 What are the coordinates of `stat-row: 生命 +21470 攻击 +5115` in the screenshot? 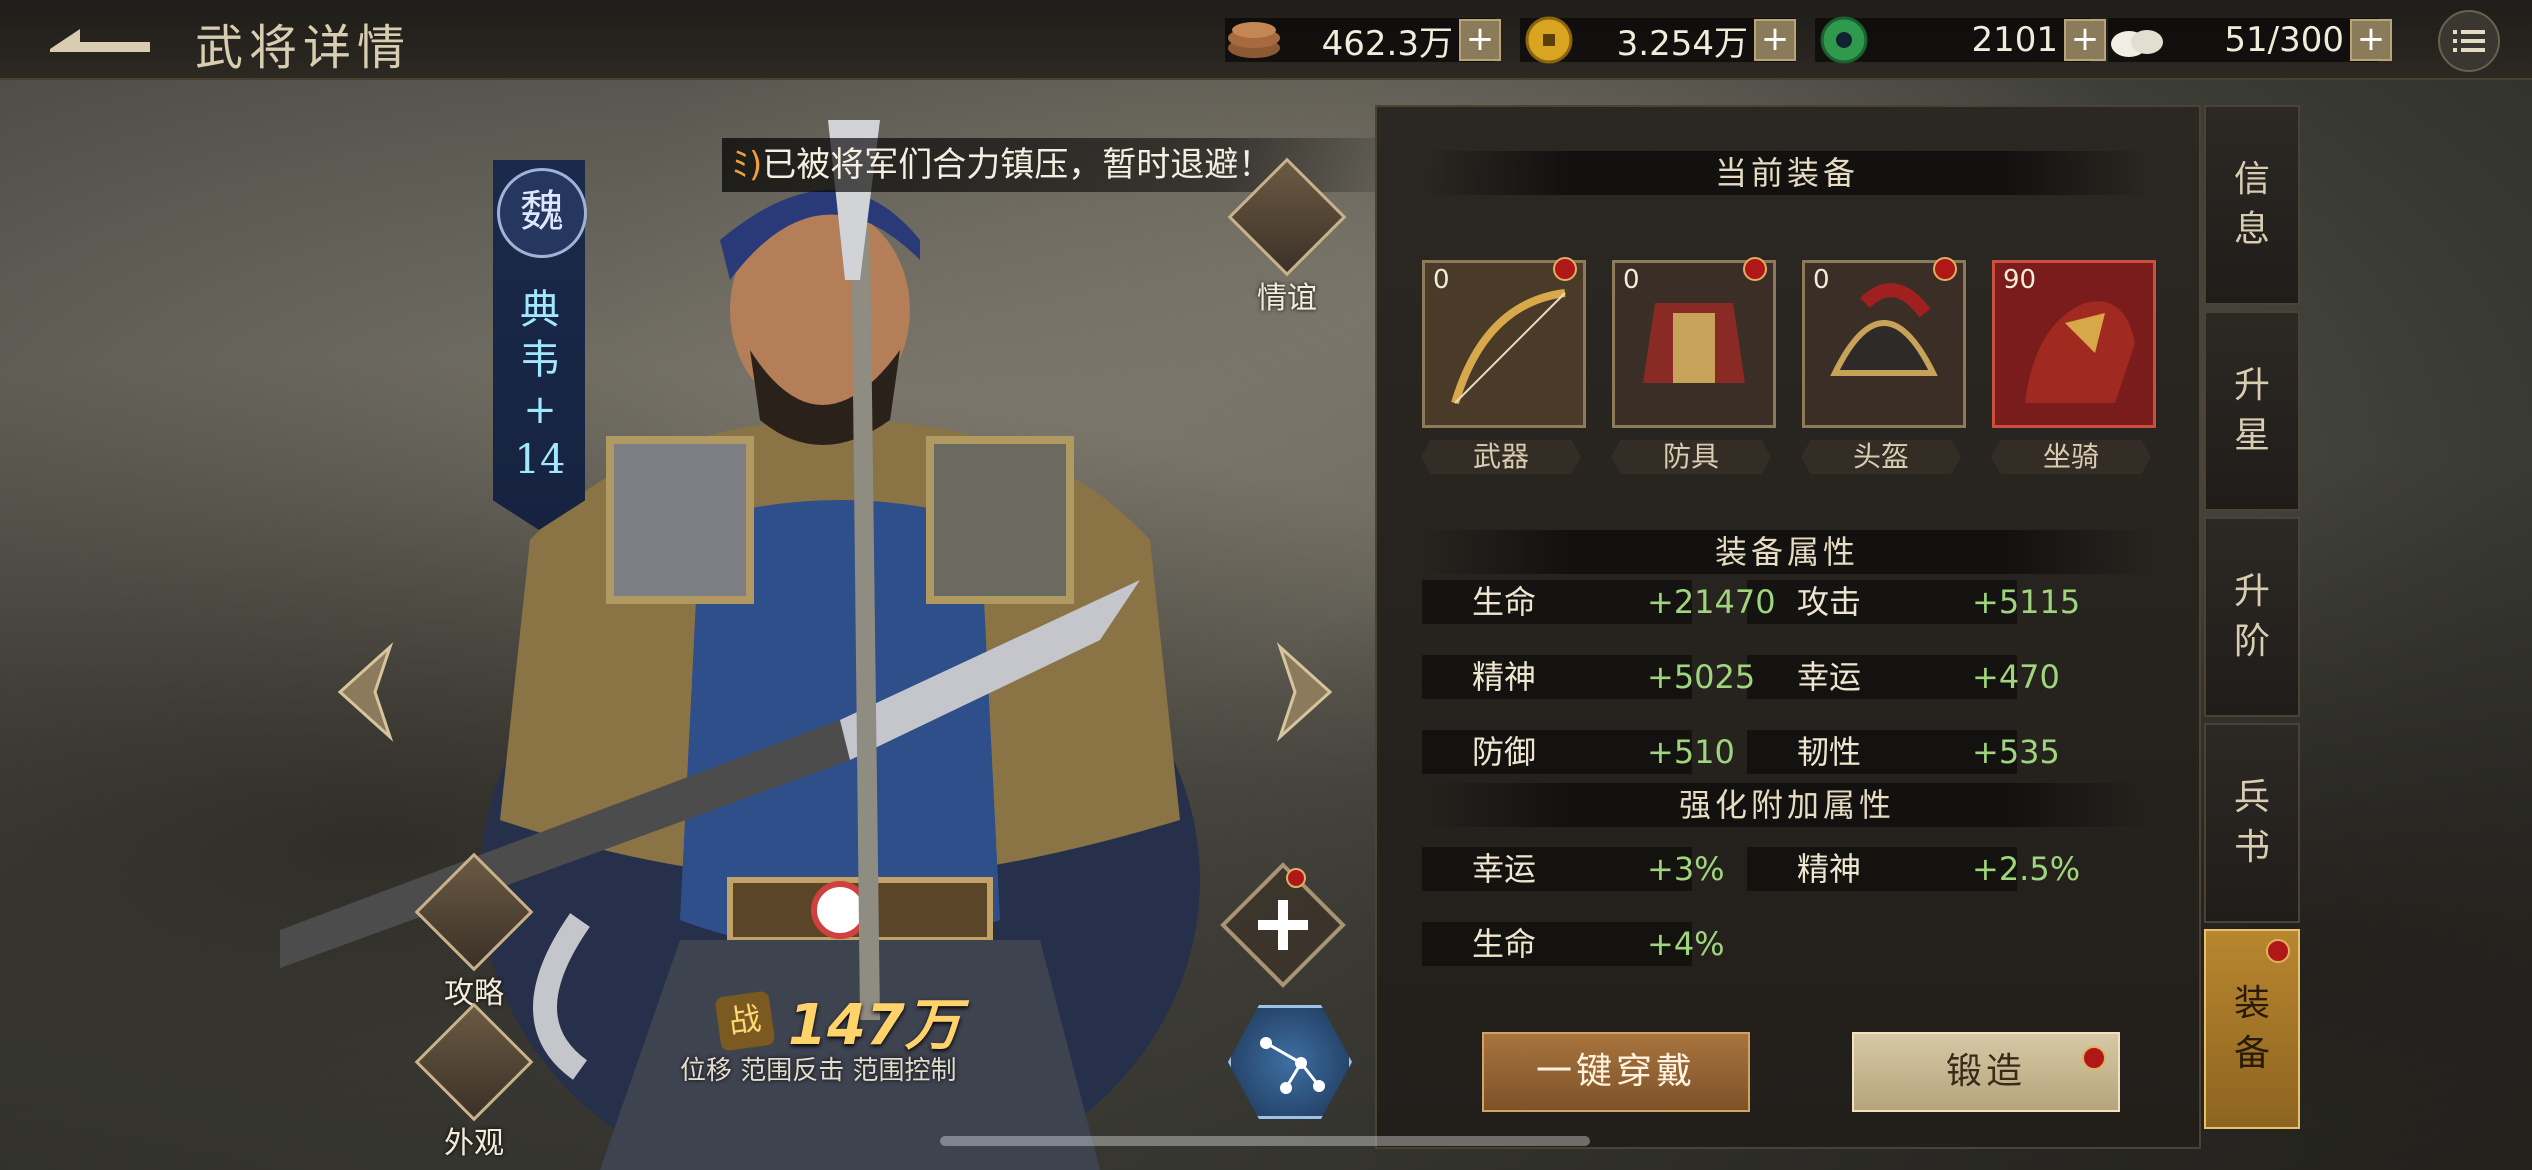 It's located at (1787, 602).